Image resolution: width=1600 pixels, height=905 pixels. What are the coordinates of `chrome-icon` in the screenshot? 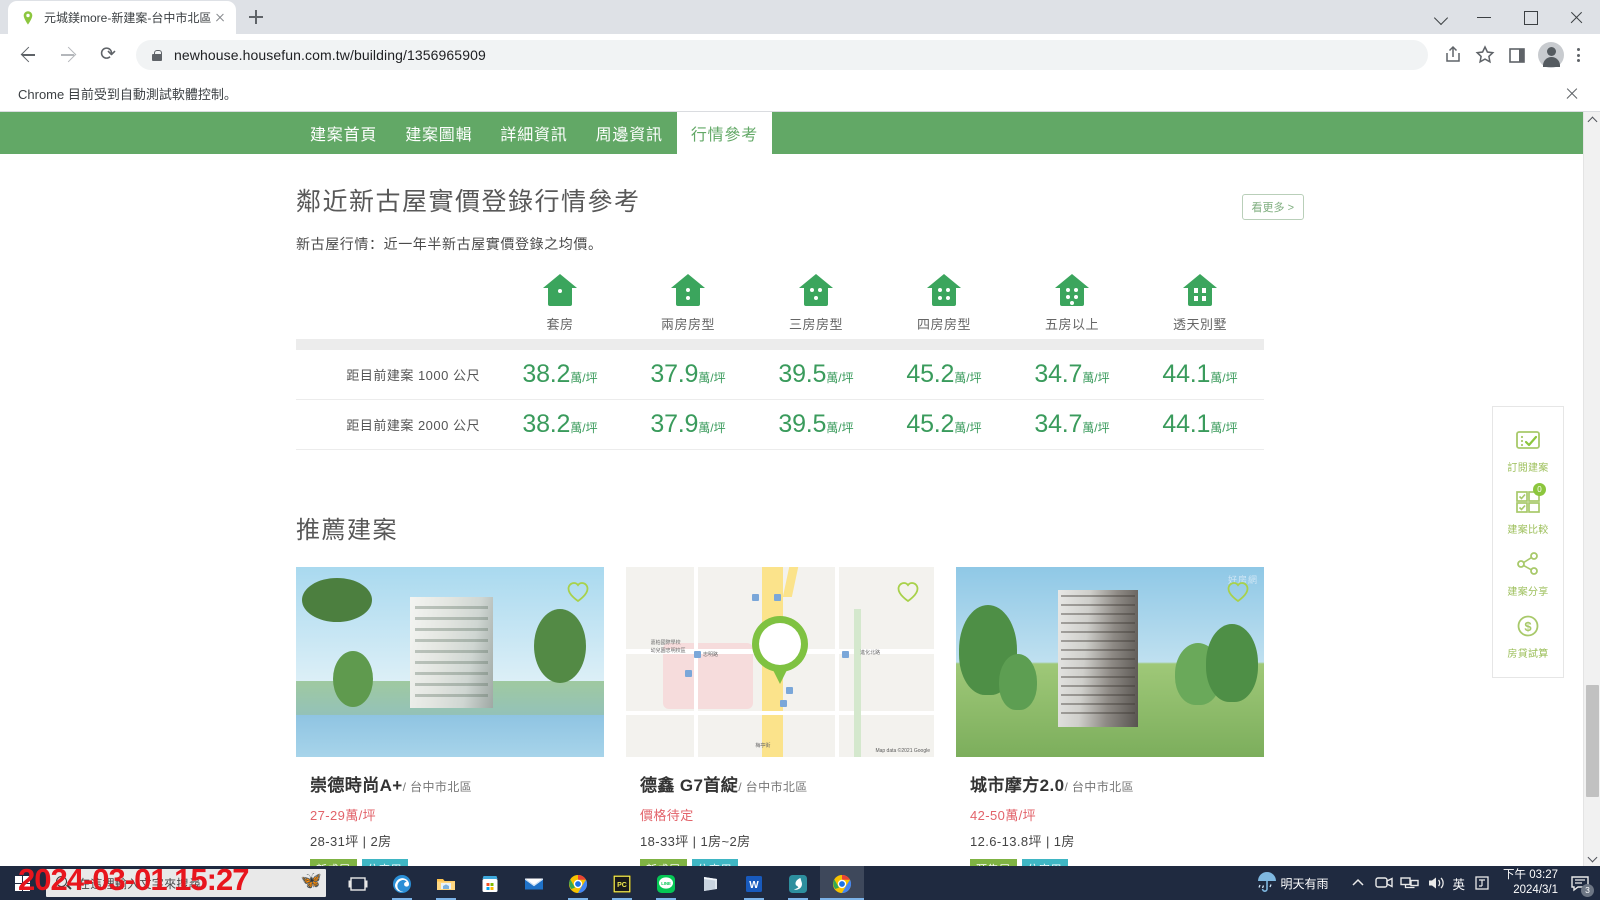 It's located at (578, 883).